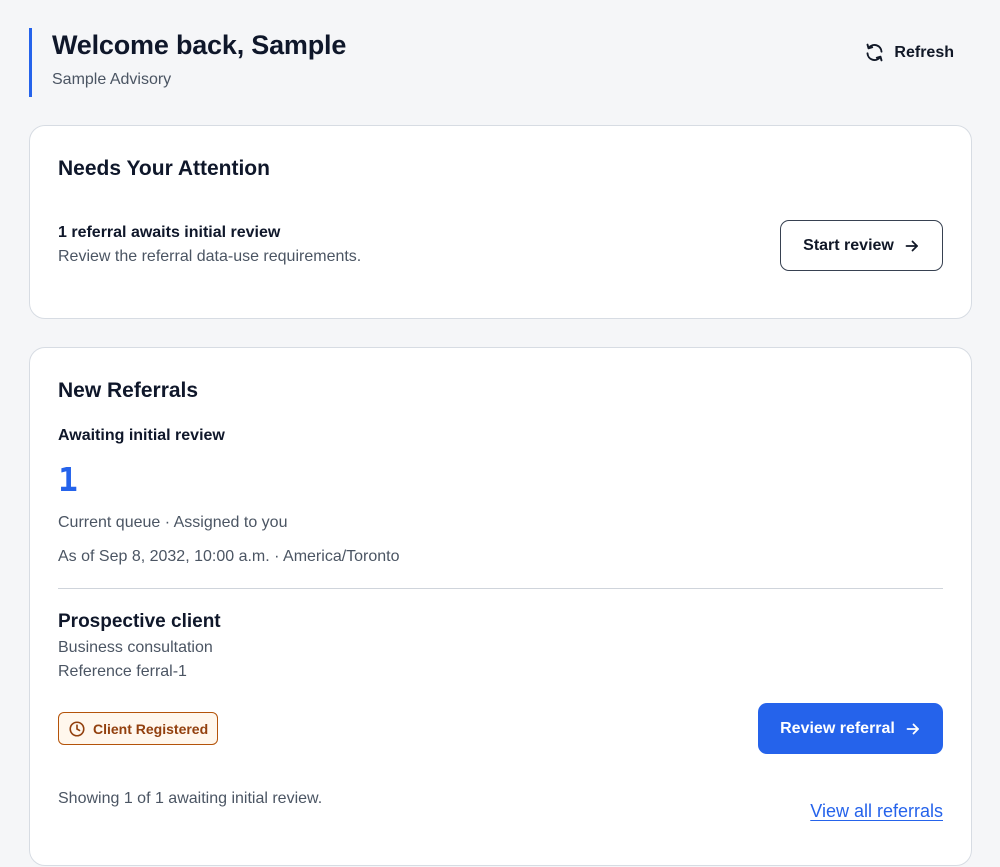  What do you see at coordinates (199, 45) in the screenshot?
I see `page-title: Welcome back, Sample` at bounding box center [199, 45].